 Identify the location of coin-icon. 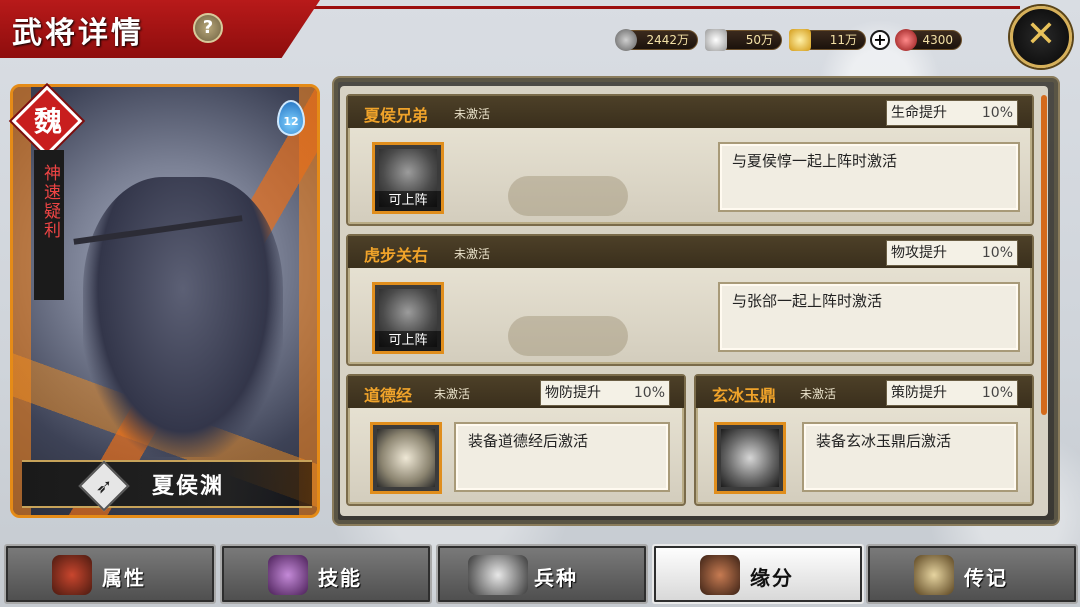
(626, 40).